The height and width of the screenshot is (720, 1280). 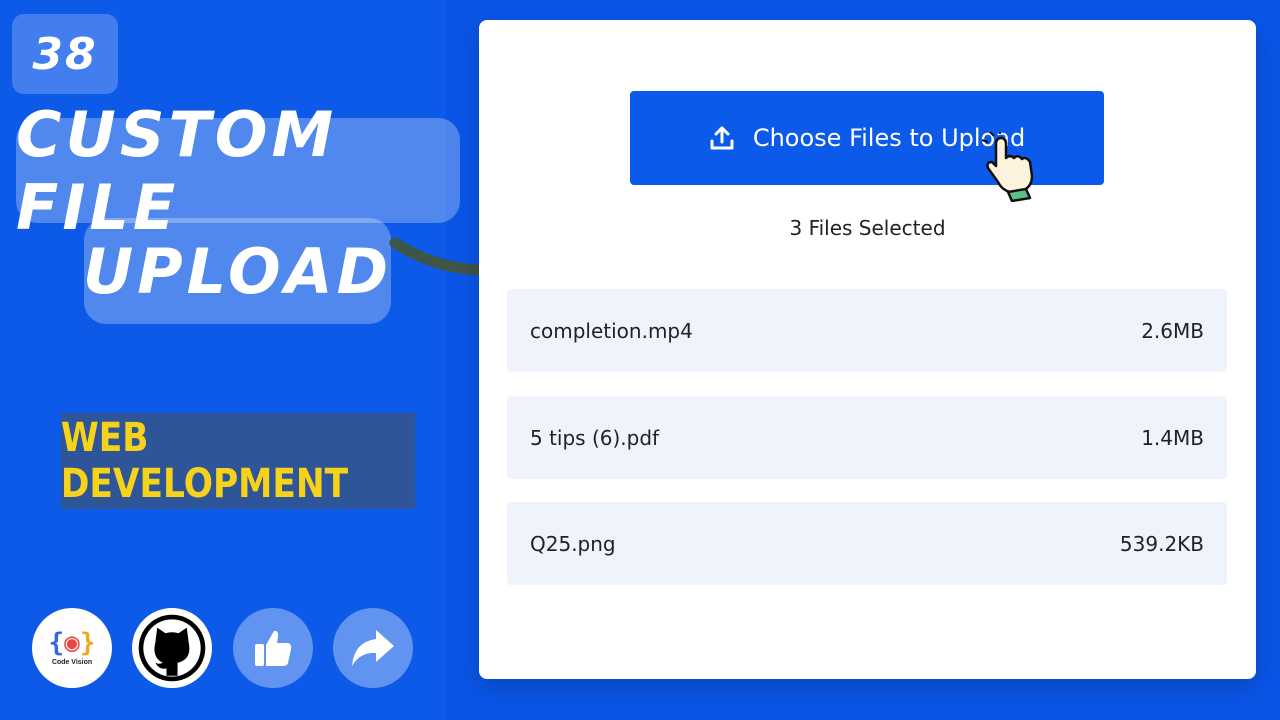 I want to click on file-list-item: completion.mp4 2.6MB, so click(x=867, y=330).